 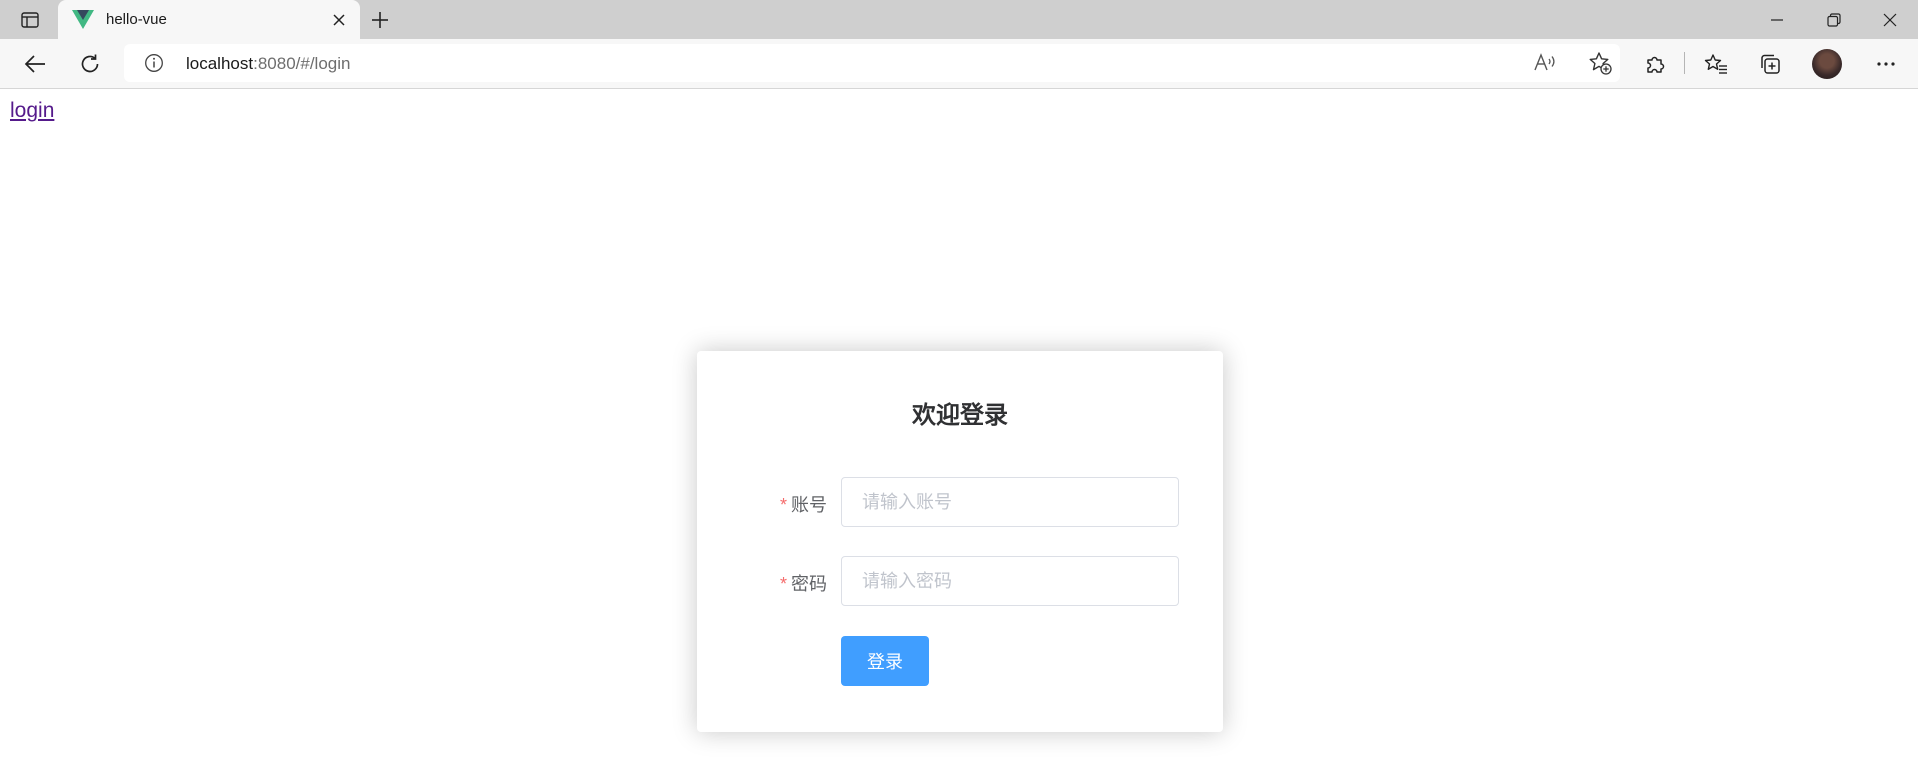 I want to click on add-favorite-icon, so click(x=1600, y=63).